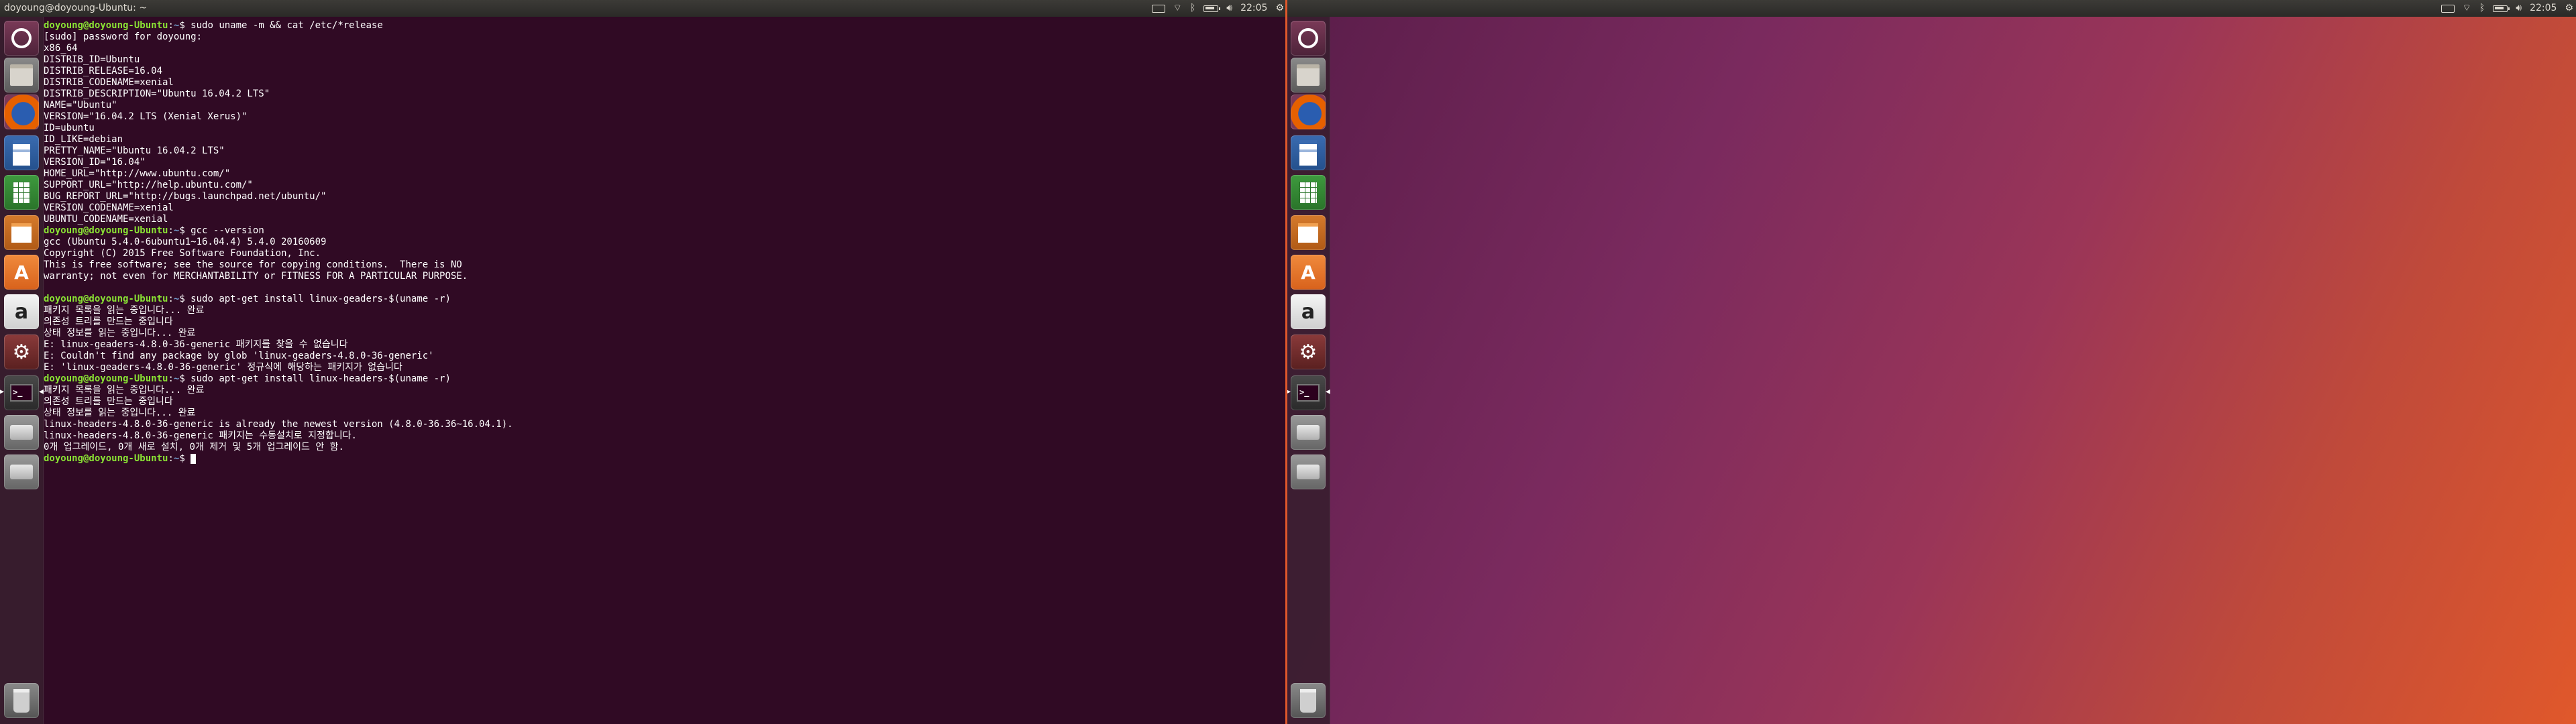  Describe the element at coordinates (106, 219) in the screenshot. I see `terminal-output-line: UBUNTU_CODENAME=xenial` at that location.